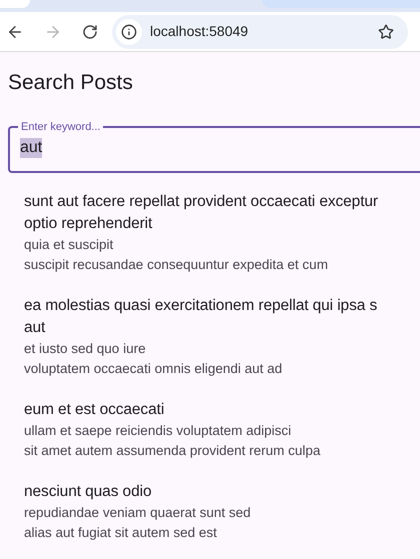 The height and width of the screenshot is (559, 420). What do you see at coordinates (176, 265) in the screenshot?
I see `post-body: suscipit recusandae consequuntur expedita et cum` at bounding box center [176, 265].